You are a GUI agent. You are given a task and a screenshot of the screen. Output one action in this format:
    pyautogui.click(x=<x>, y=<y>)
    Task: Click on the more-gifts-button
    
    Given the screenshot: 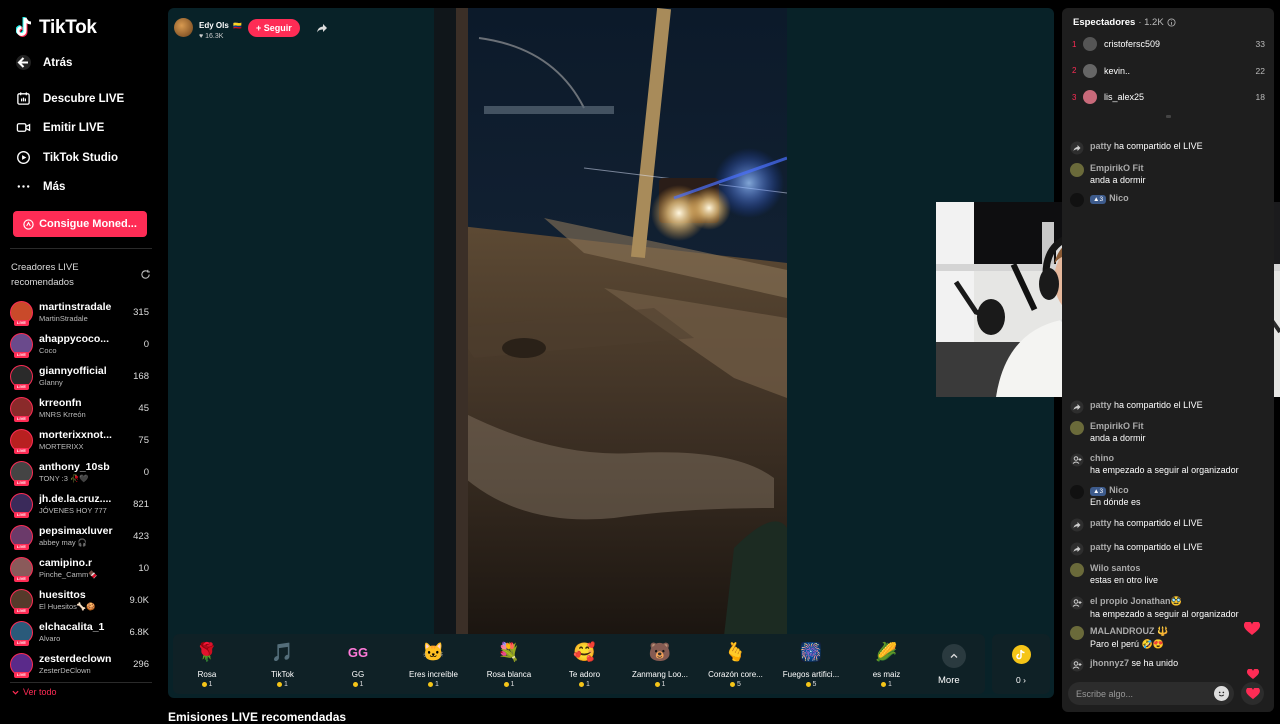 What is the action you would take?
    pyautogui.click(x=954, y=656)
    